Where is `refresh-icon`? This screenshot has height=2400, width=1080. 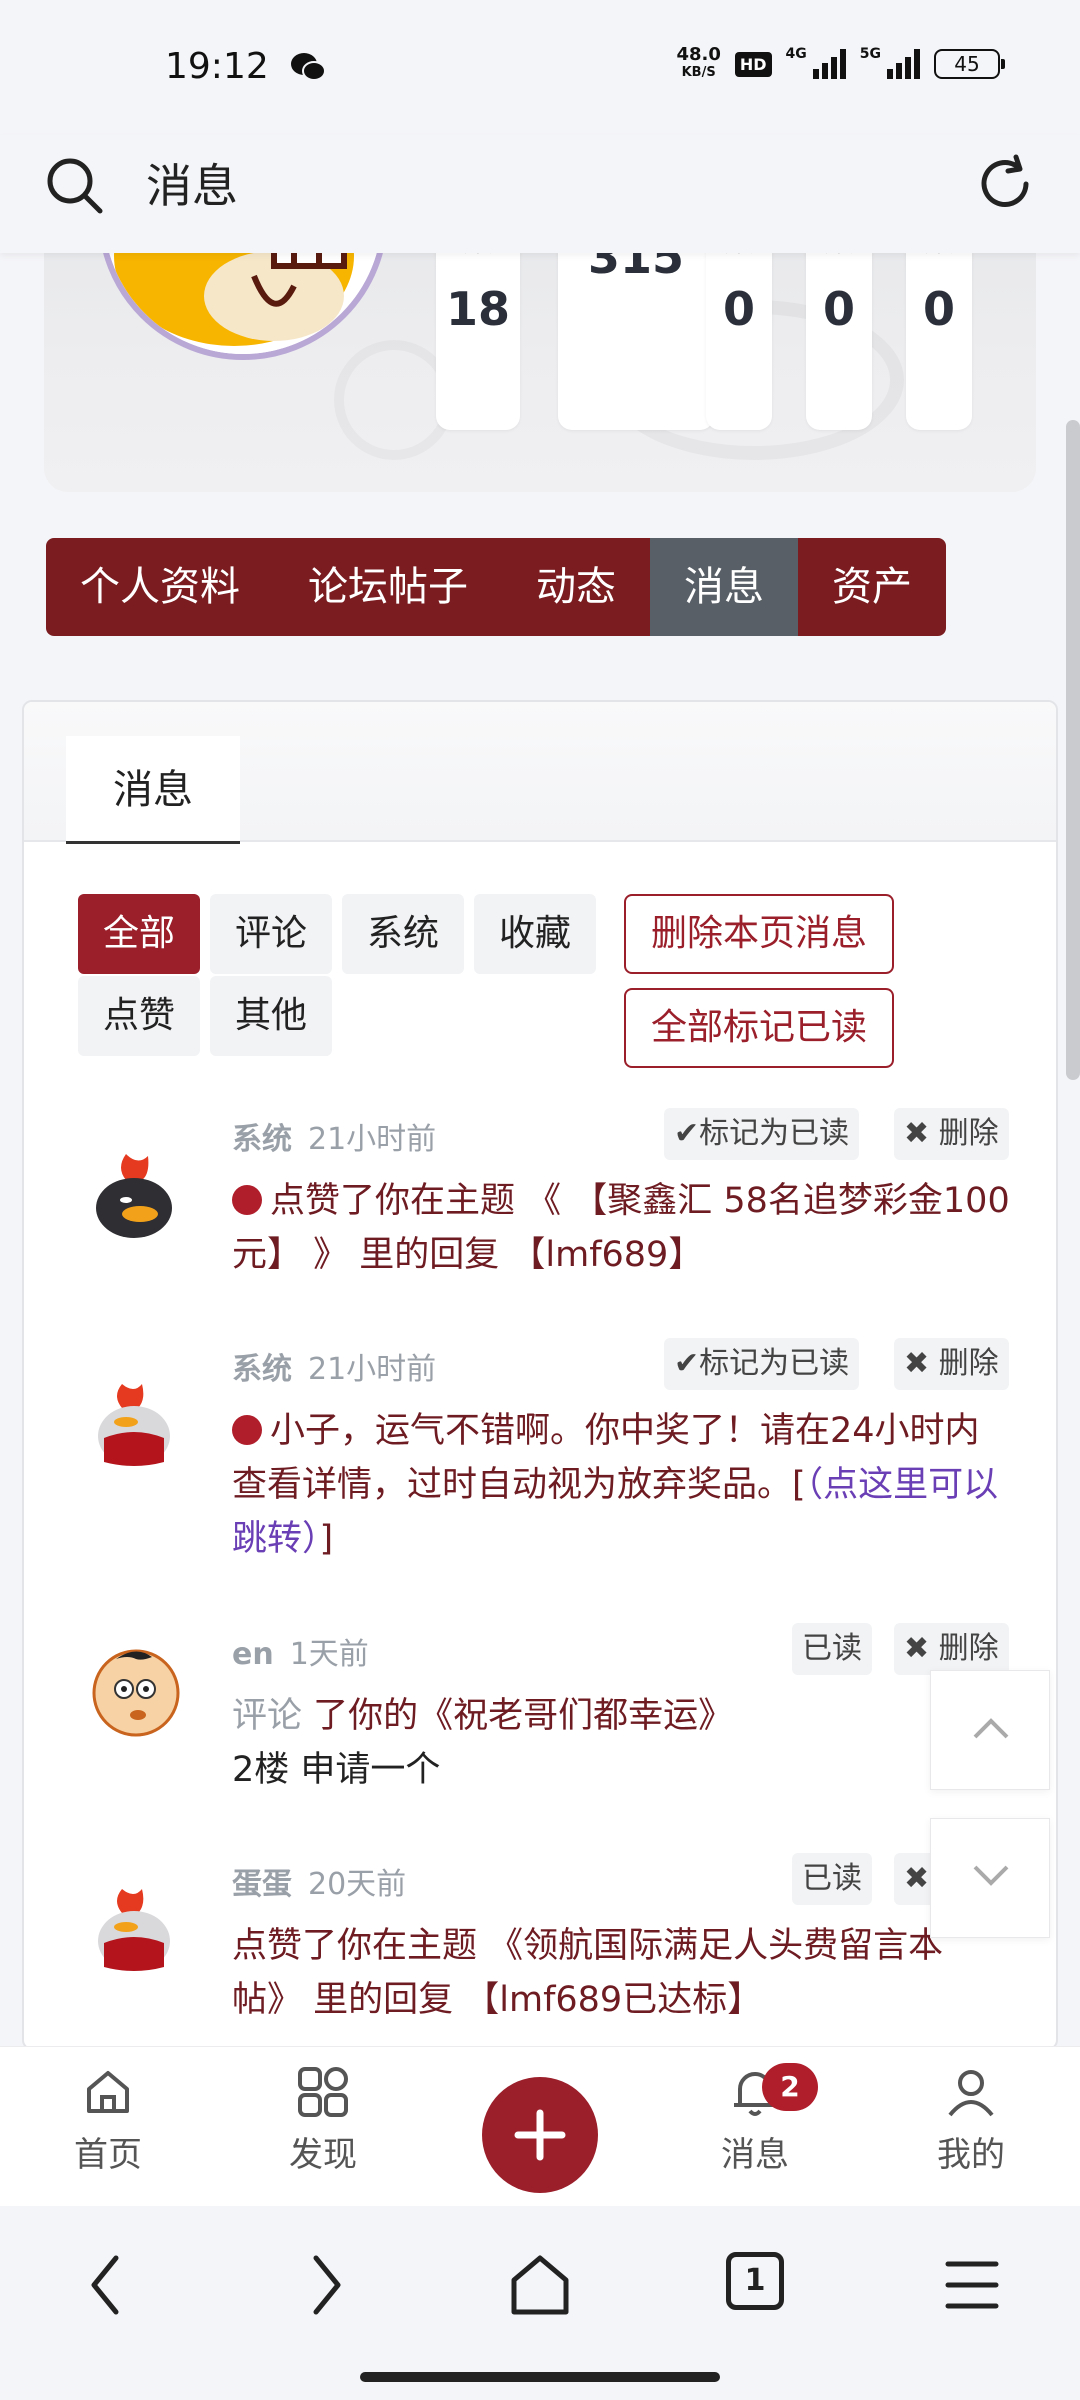
refresh-icon is located at coordinates (1005, 184).